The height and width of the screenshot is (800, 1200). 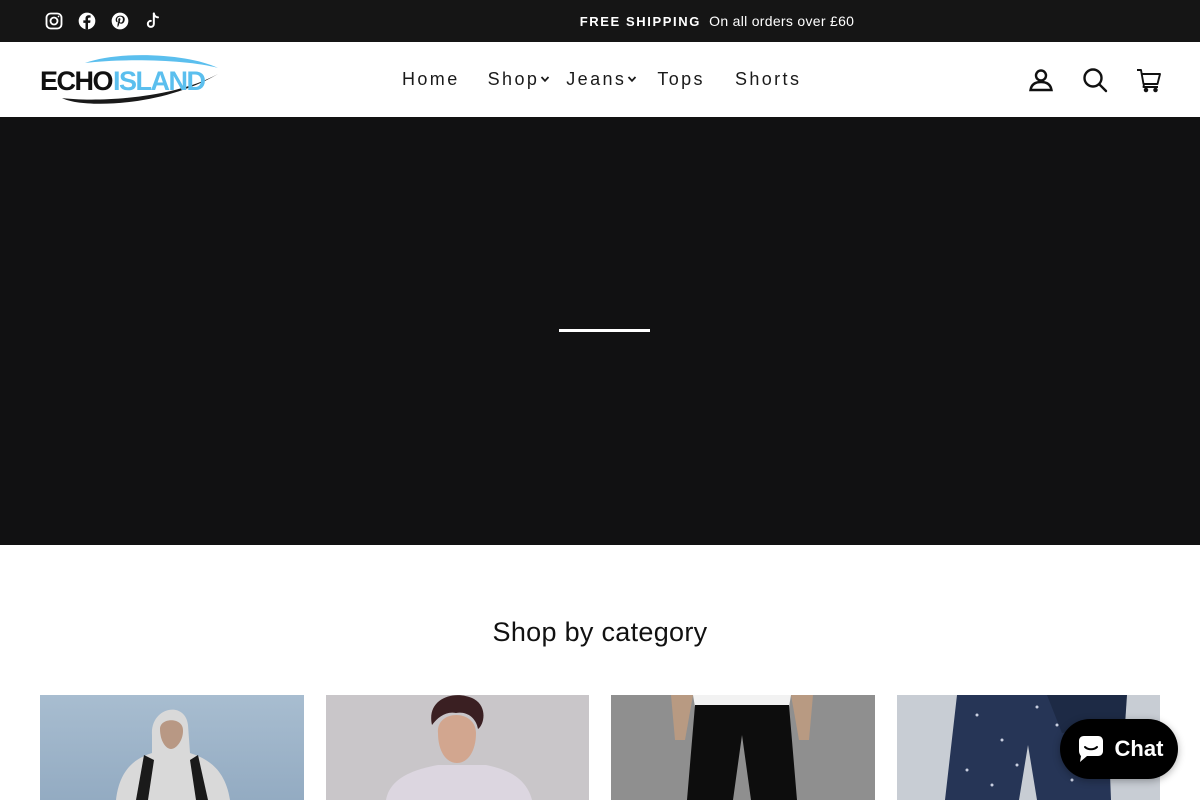 What do you see at coordinates (172, 747) in the screenshot?
I see `category-card-hoodie` at bounding box center [172, 747].